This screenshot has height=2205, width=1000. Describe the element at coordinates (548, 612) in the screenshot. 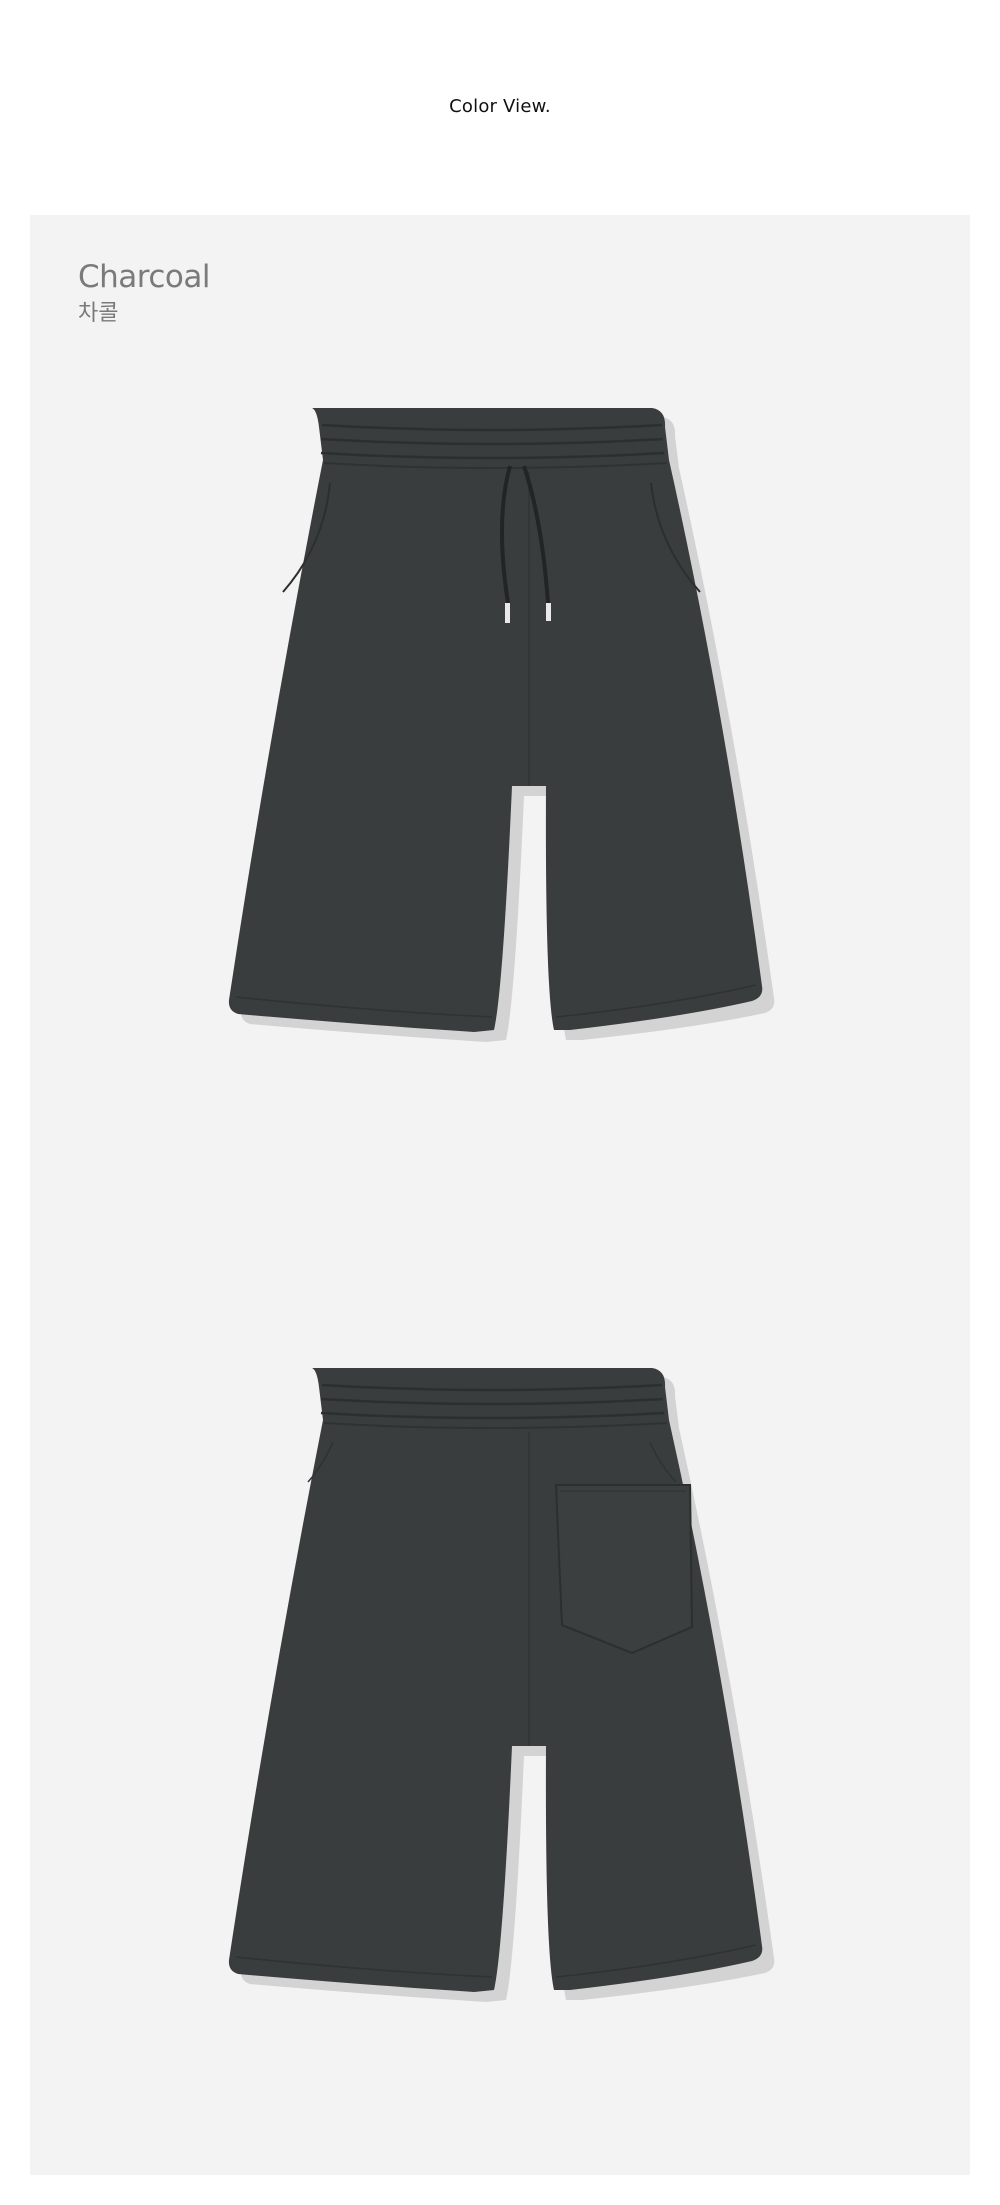

I see `drawstring-tip-right` at that location.